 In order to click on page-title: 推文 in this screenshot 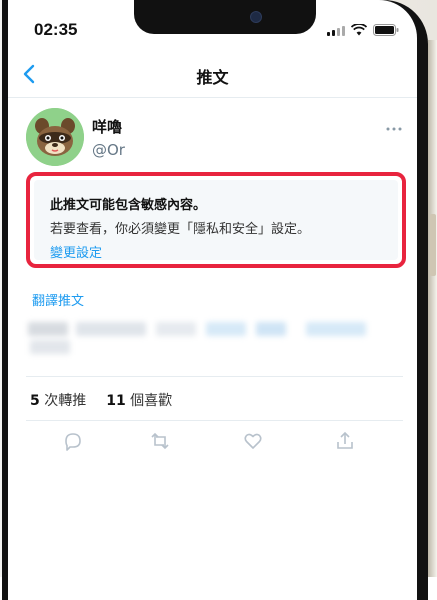, I will do `click(212, 77)`.